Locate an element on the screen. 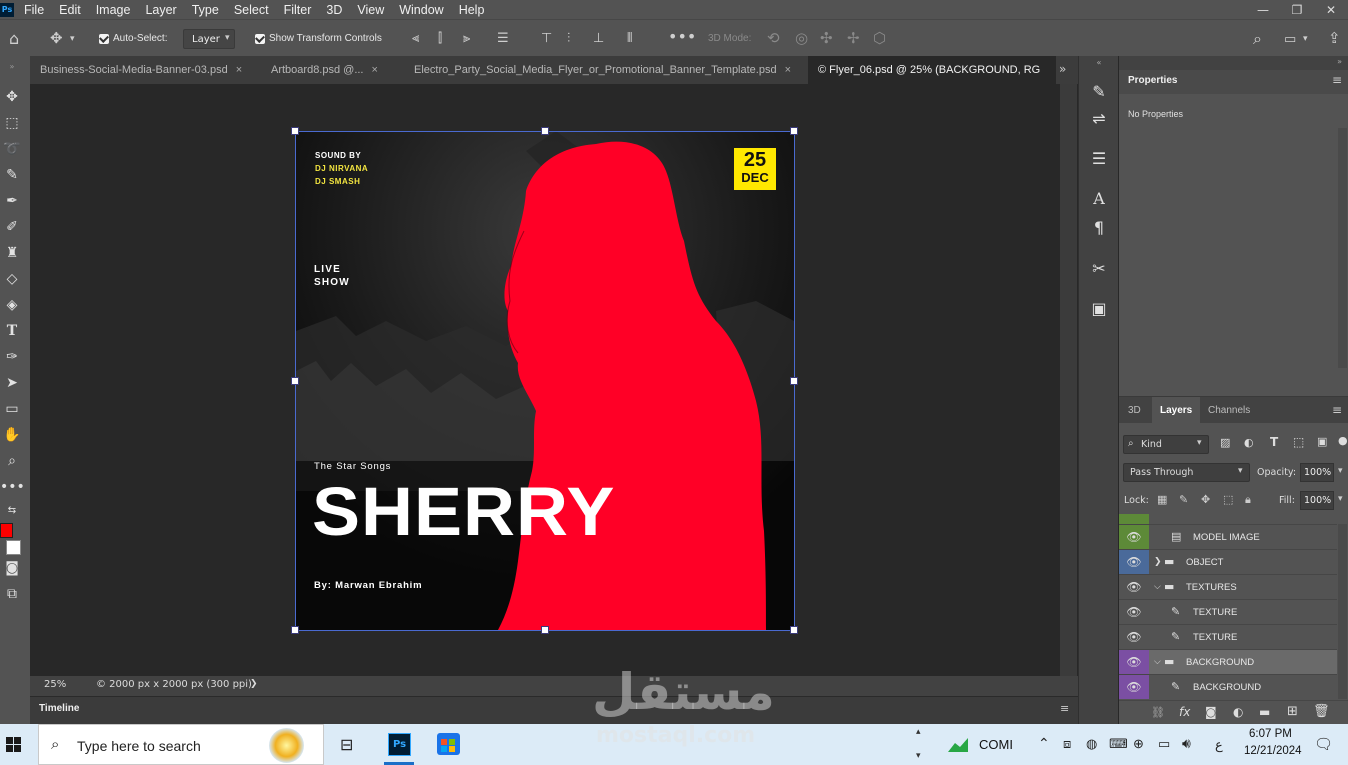 The image size is (1348, 765). properties-title: Properties is located at coordinates (1152, 80).